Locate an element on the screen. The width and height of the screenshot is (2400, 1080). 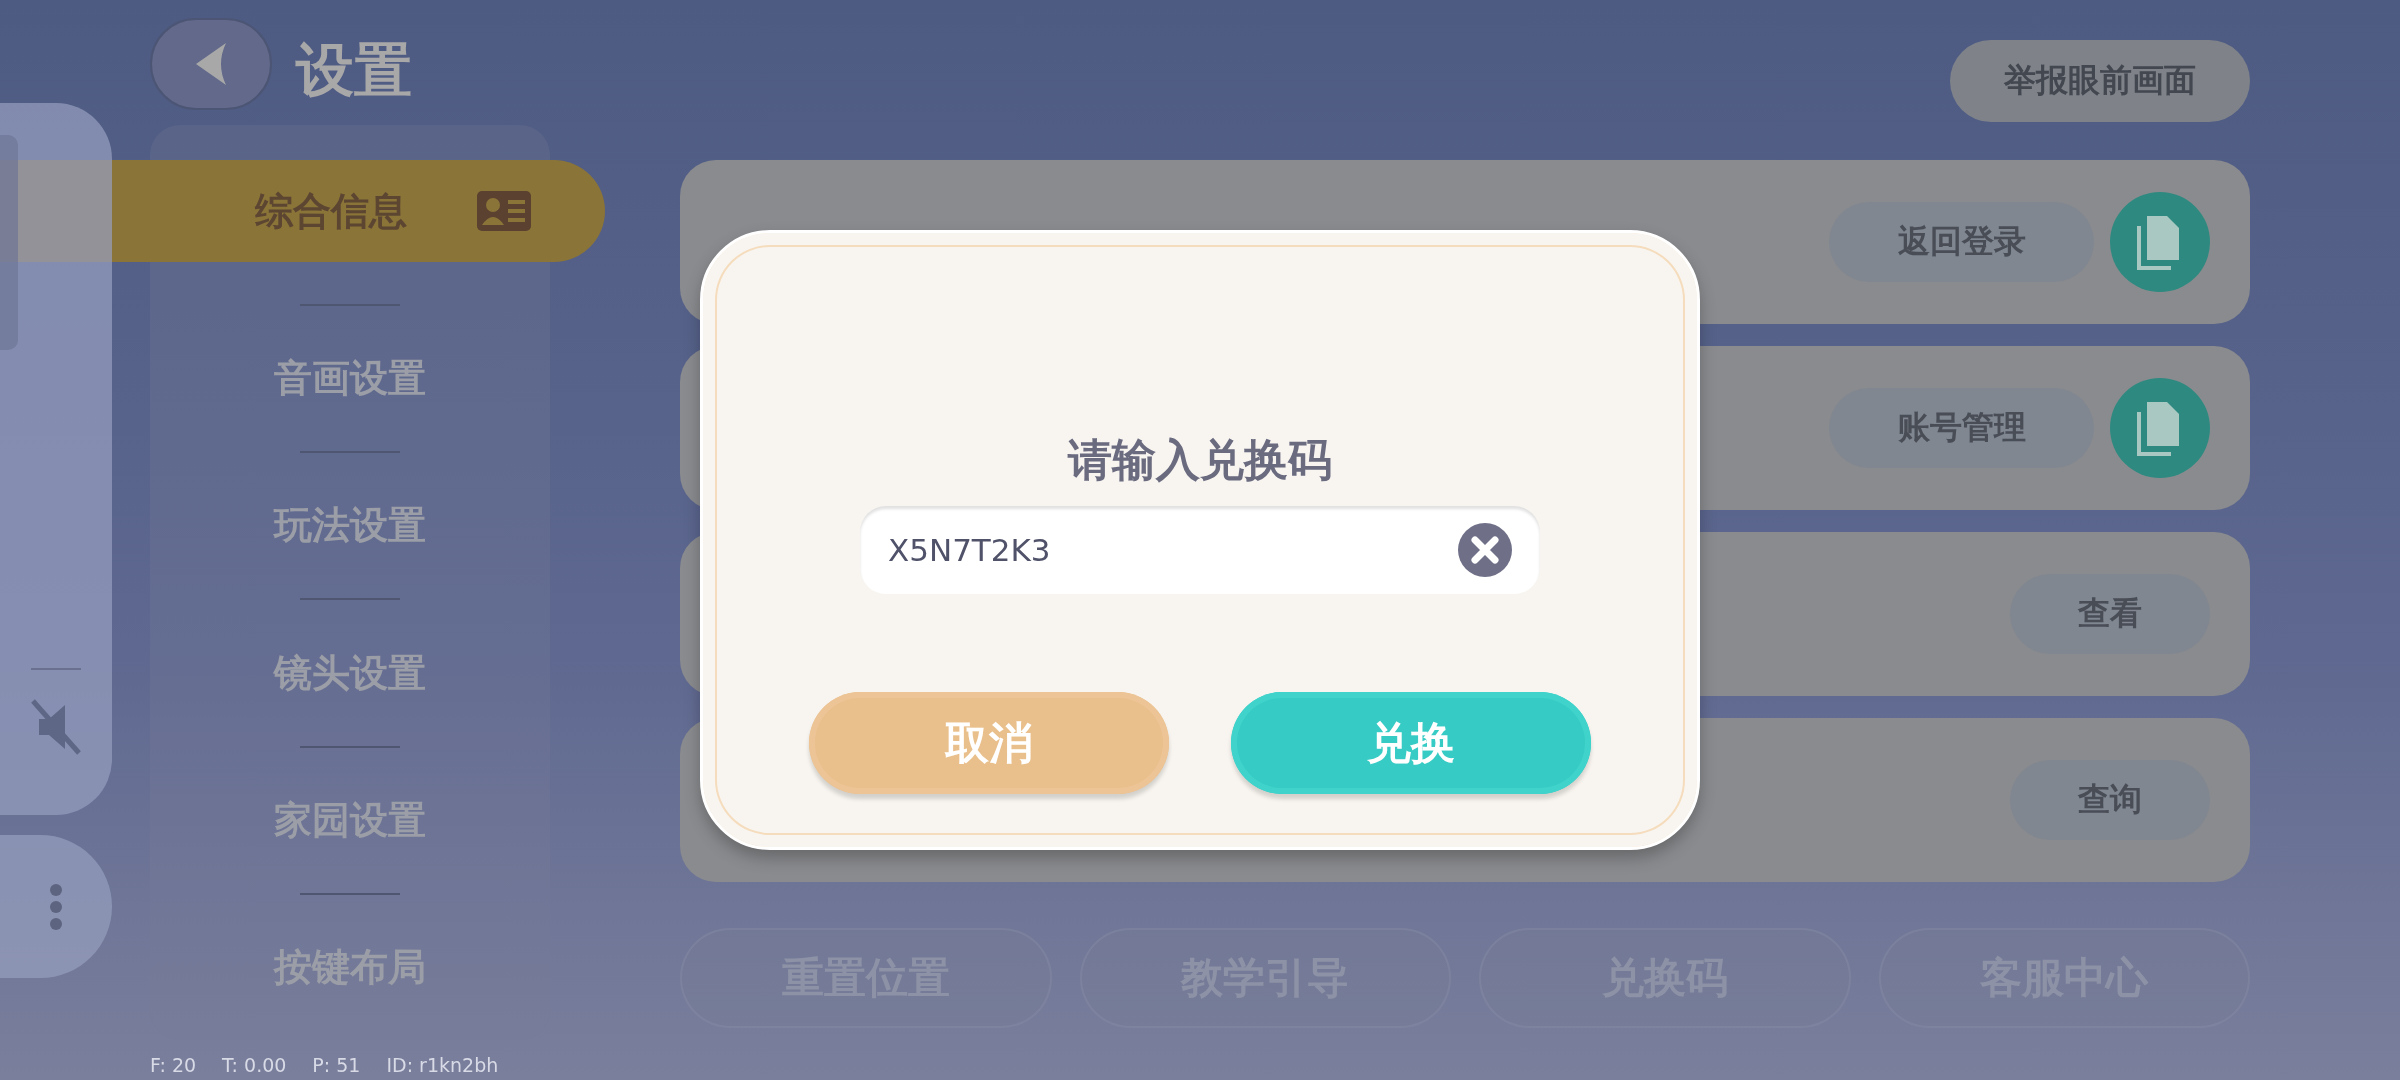
clear-button is located at coordinates (1485, 550).